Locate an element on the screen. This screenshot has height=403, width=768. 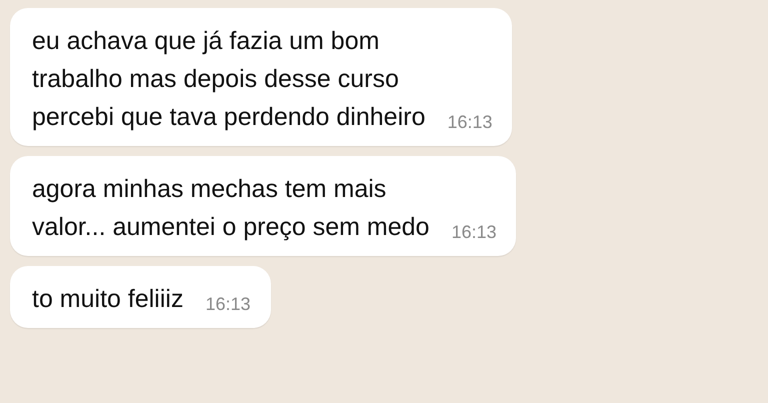
message-text: agora minhas mechas tem mais valor... aumentei o preço sem medo is located at coordinates (231, 208).